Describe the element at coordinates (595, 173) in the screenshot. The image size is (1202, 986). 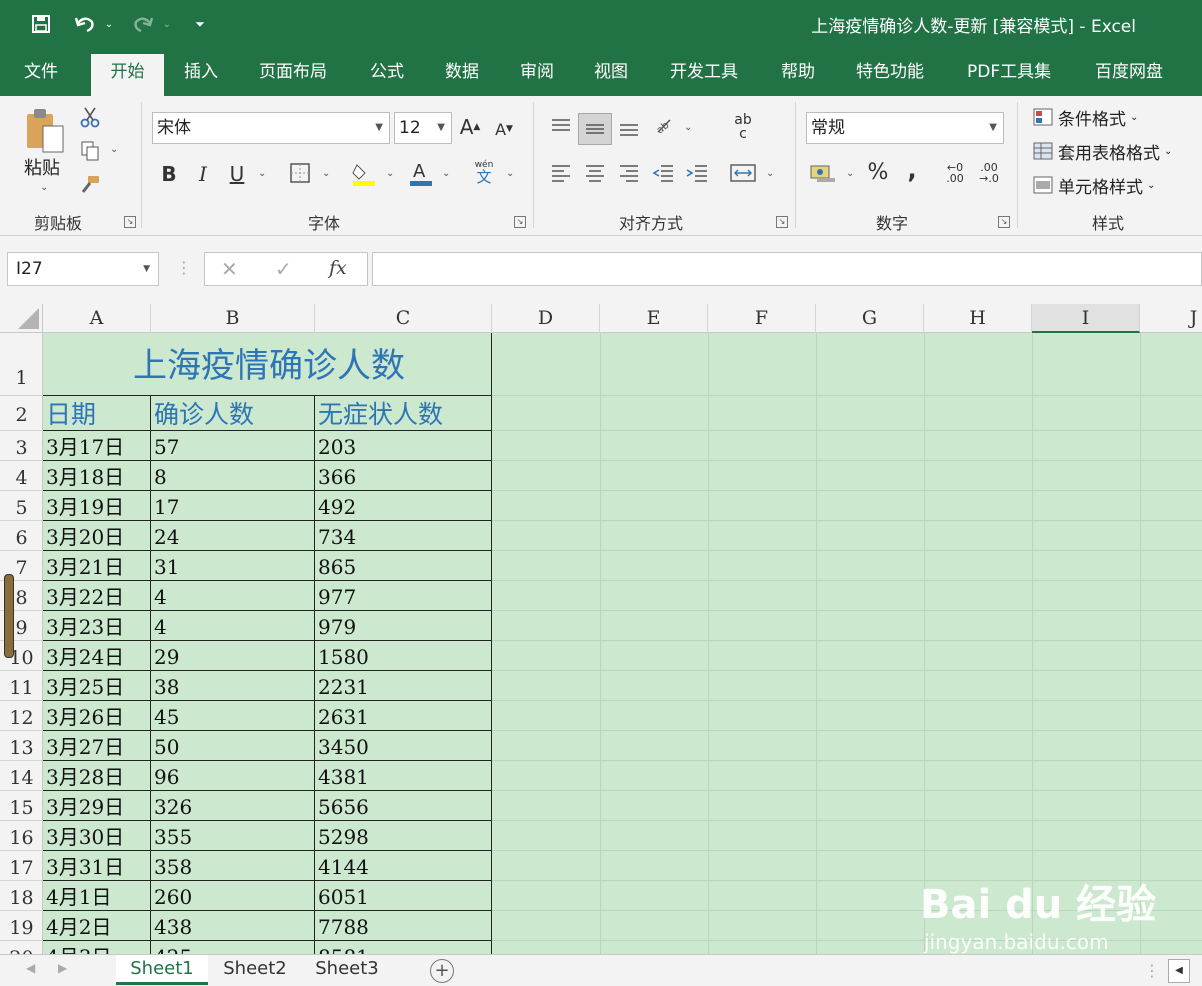
I see `align-center-icon` at that location.